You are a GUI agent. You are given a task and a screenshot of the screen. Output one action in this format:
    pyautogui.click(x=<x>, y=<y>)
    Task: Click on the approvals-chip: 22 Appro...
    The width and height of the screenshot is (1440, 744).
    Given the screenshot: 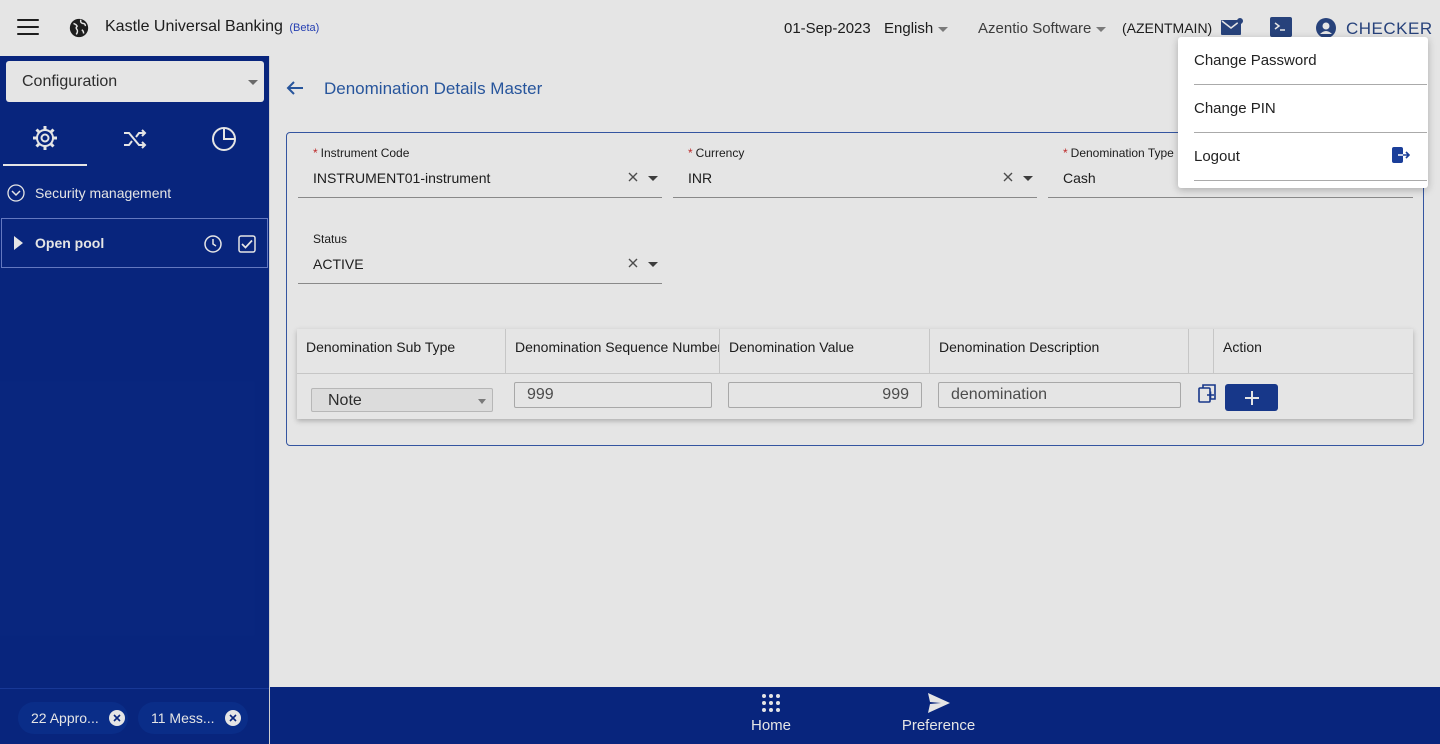 What is the action you would take?
    pyautogui.click(x=73, y=718)
    